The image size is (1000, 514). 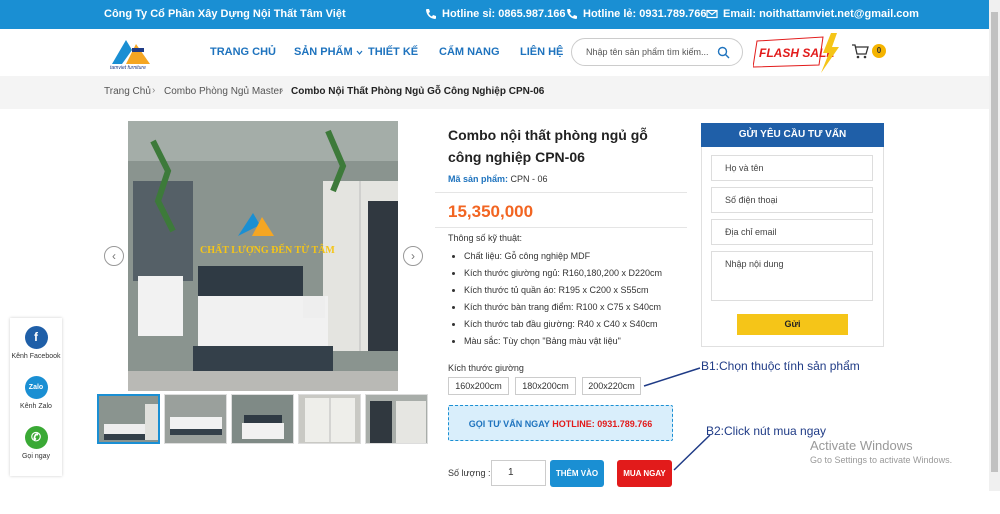 I want to click on nav-home: TRANG CHỦ, so click(x=243, y=52).